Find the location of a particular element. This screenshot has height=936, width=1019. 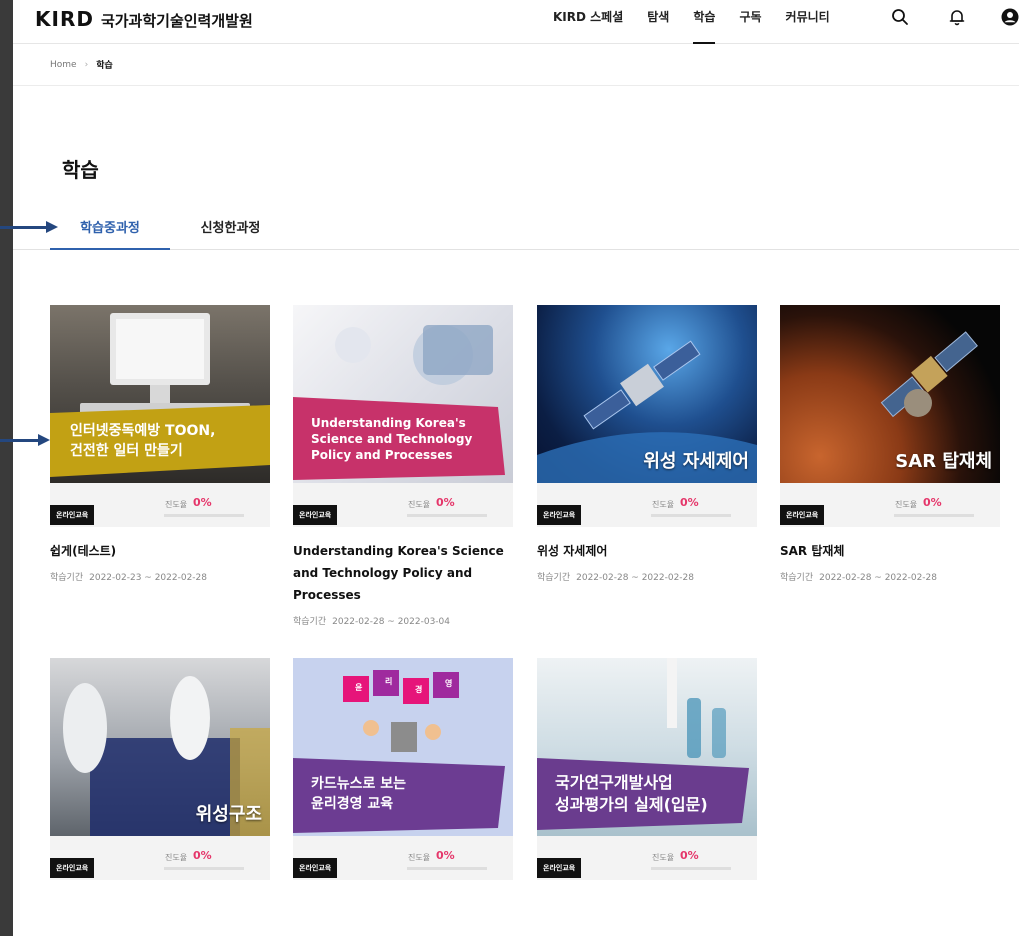

nav-item-kird-special: KIRD 스페셜 is located at coordinates (588, 22).